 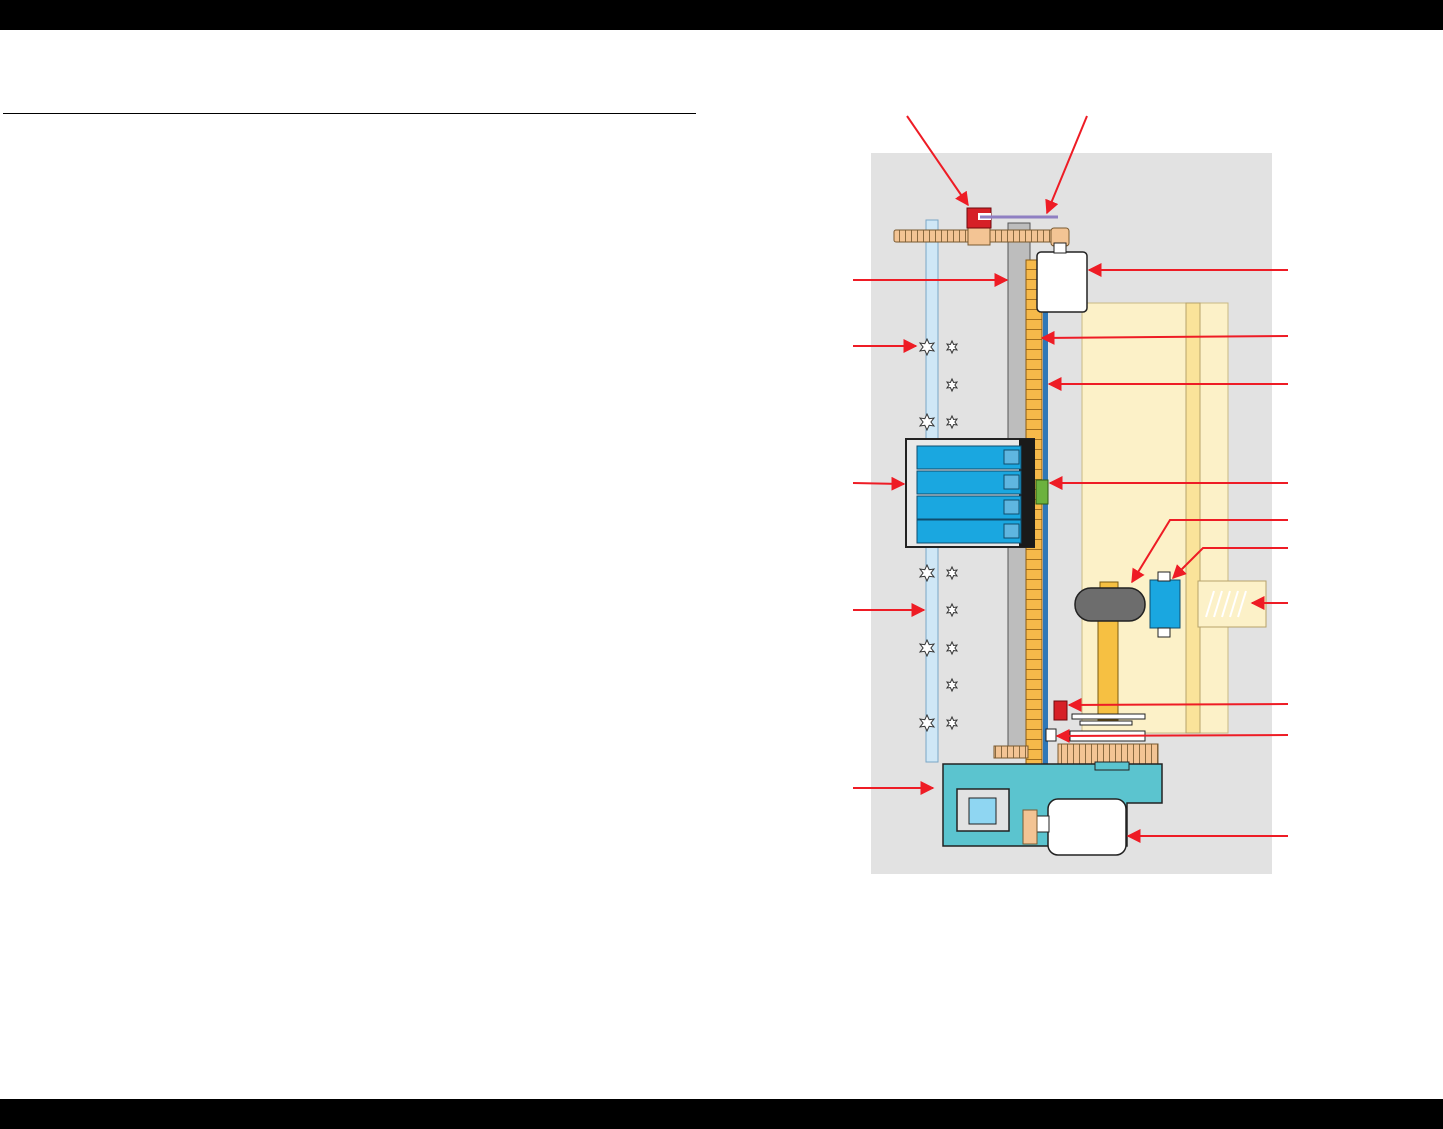 I want to click on base-tab, so click(x=1112, y=766).